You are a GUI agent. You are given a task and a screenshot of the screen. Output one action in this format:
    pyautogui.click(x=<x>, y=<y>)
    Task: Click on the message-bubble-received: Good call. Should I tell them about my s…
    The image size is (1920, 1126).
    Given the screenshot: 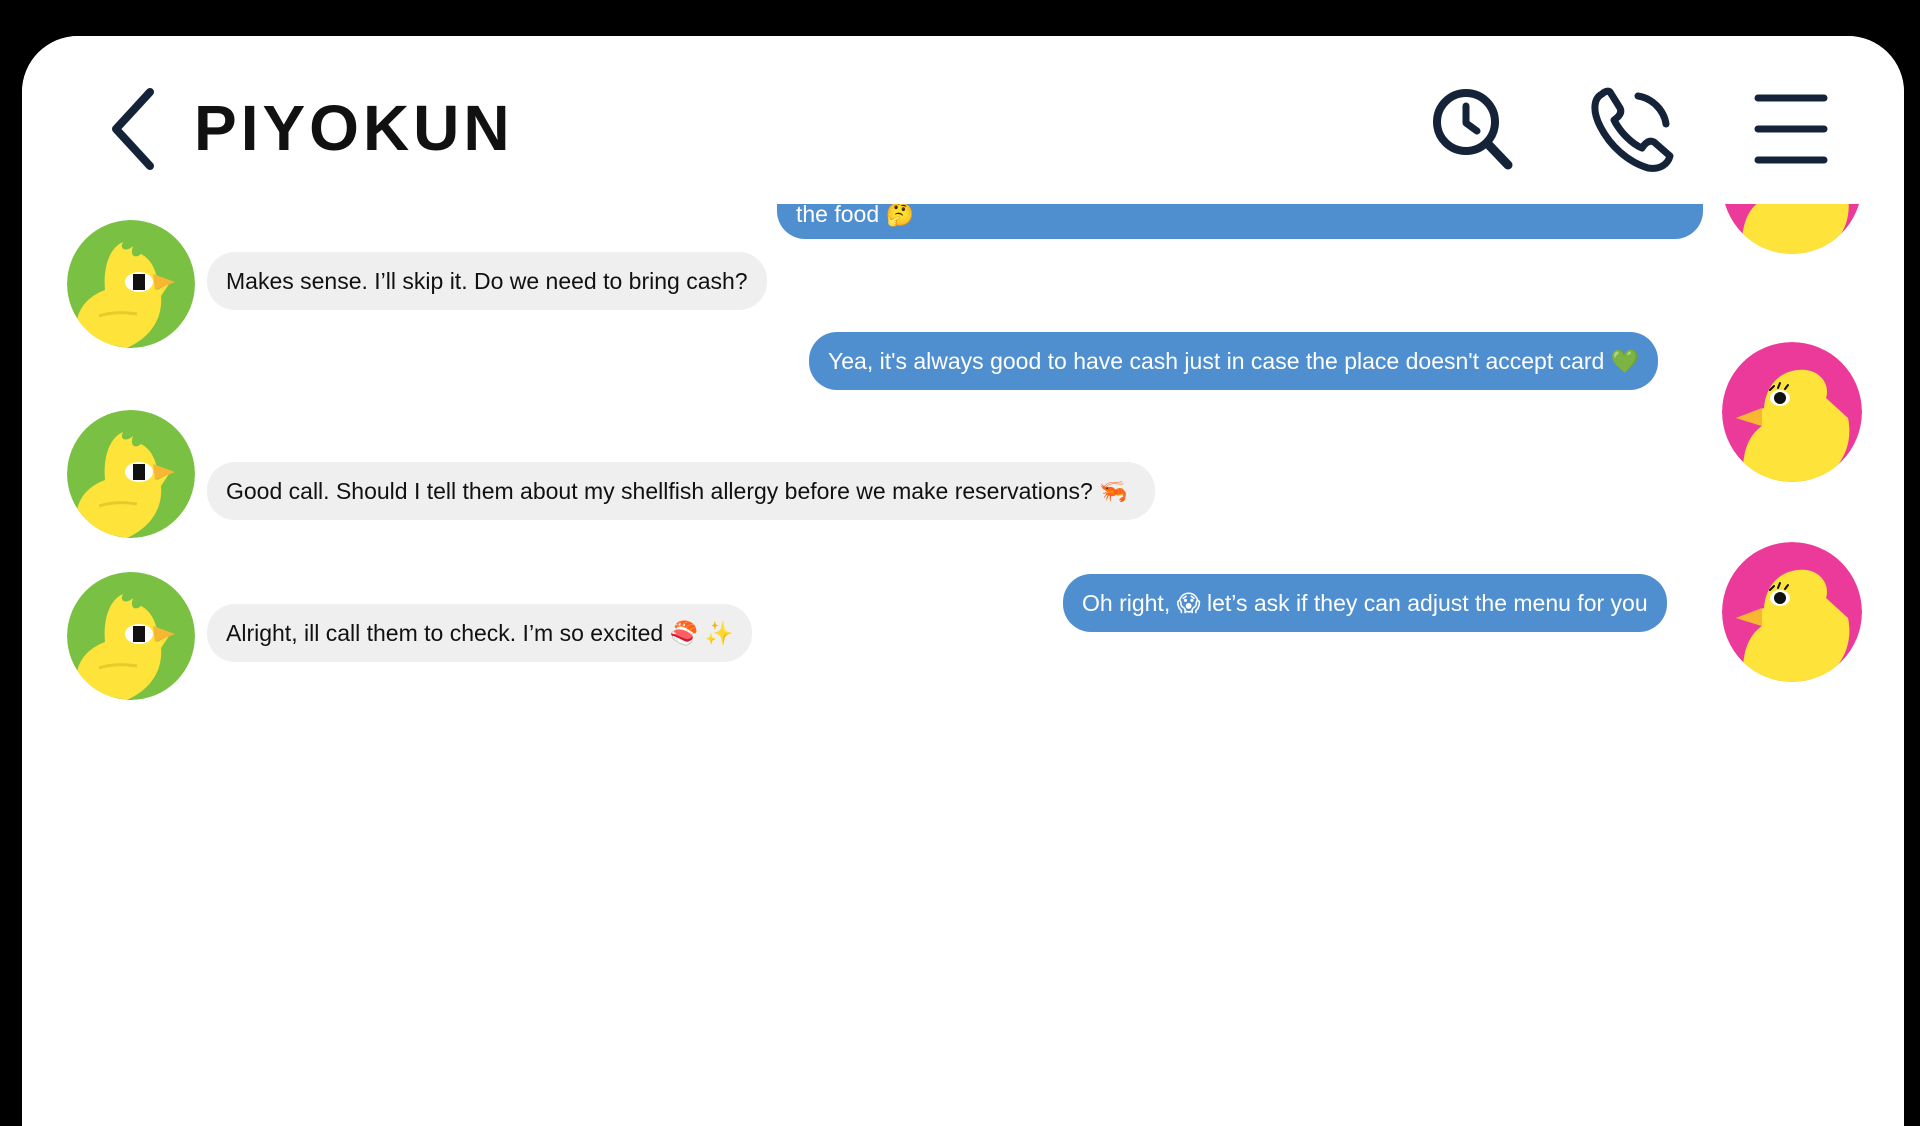 What is the action you would take?
    pyautogui.click(x=681, y=491)
    